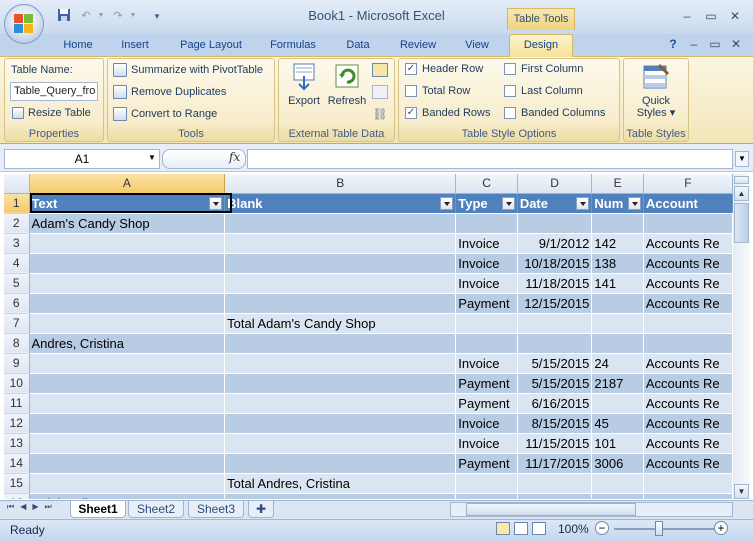  I want to click on table-cell: 5/15/2015, so click(555, 363).